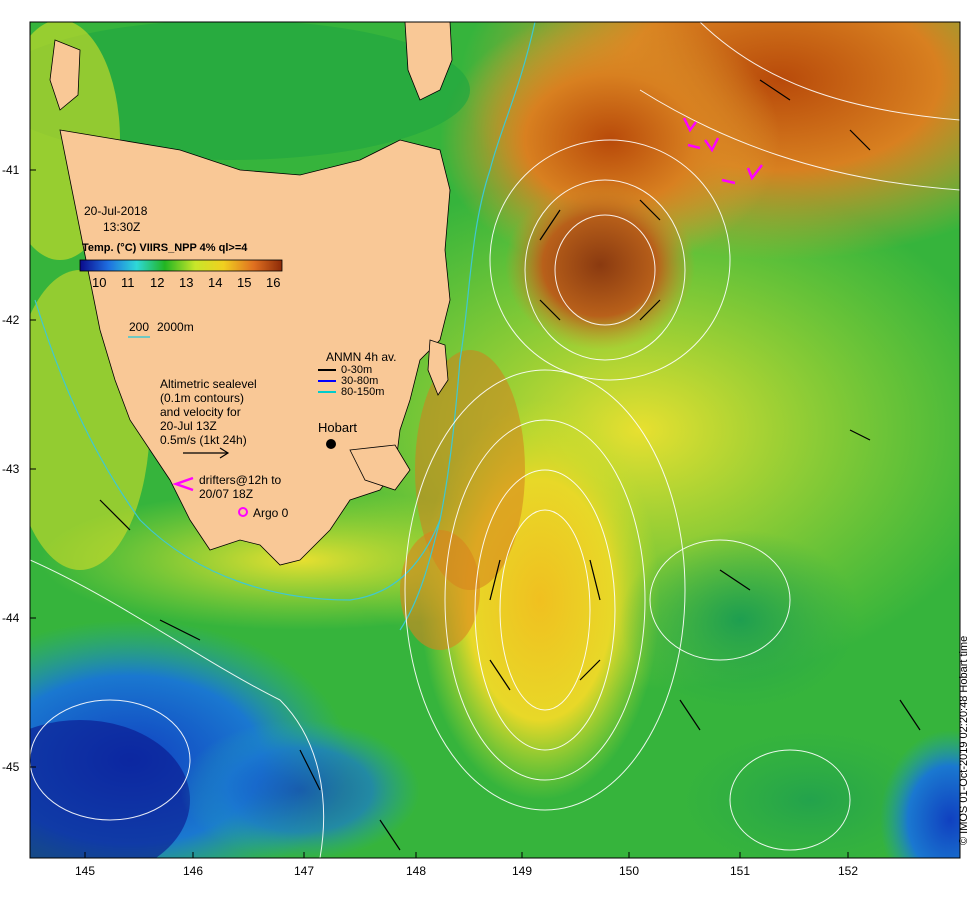 The image size is (980, 900). I want to click on x-tick-label: 150, so click(629, 871).